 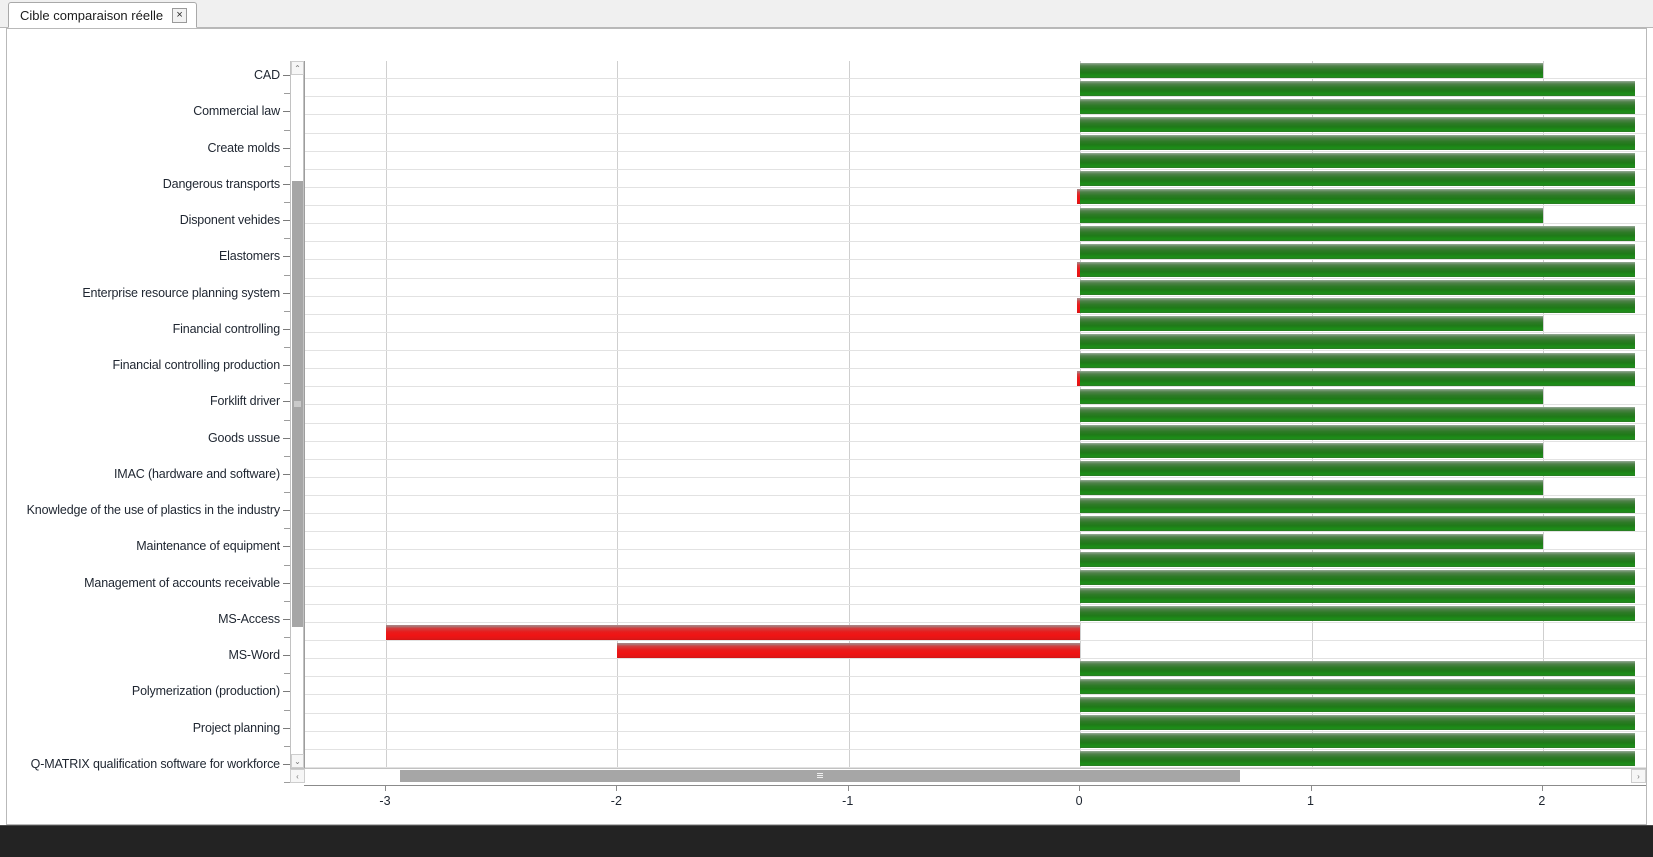 What do you see at coordinates (1638, 776) in the screenshot?
I see `scroll-right-icon: ›` at bounding box center [1638, 776].